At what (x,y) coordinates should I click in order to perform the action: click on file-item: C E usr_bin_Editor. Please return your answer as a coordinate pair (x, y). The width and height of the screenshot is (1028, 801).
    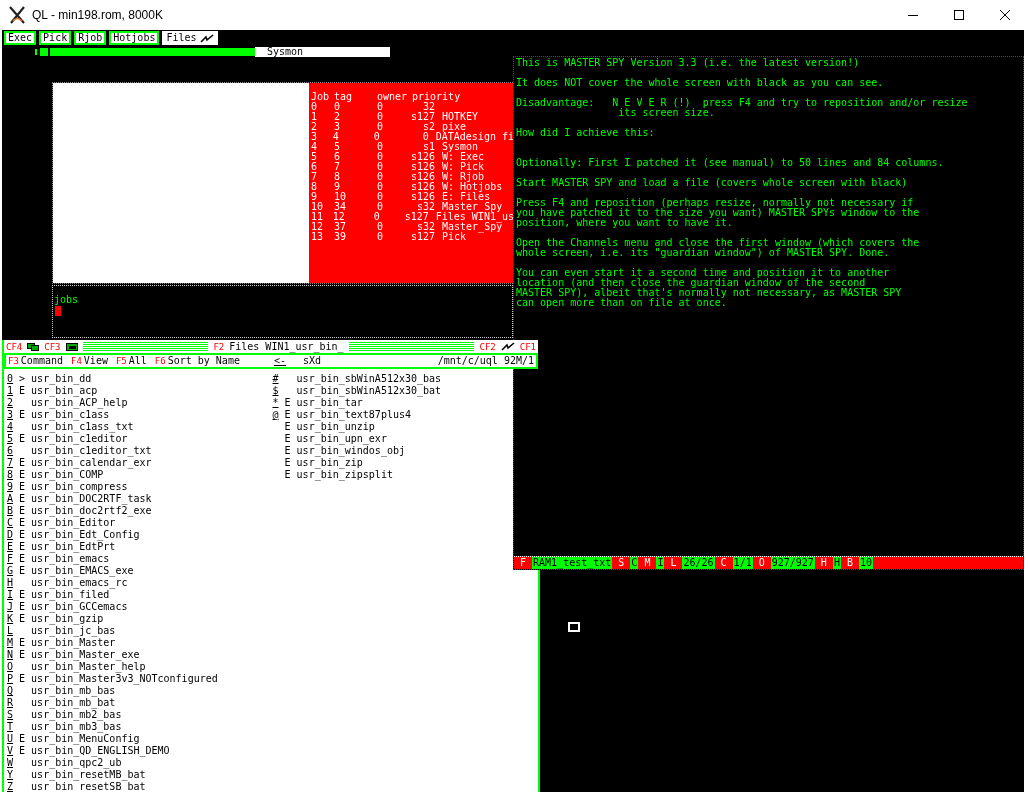
    Looking at the image, I should click on (61, 523).